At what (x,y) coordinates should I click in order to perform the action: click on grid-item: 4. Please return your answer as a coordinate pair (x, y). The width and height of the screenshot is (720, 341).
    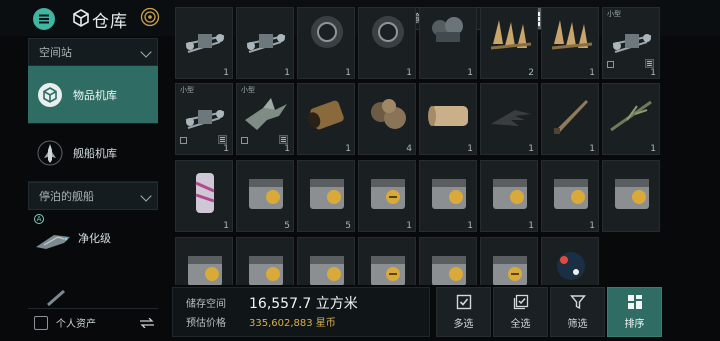
    Looking at the image, I should click on (387, 119).